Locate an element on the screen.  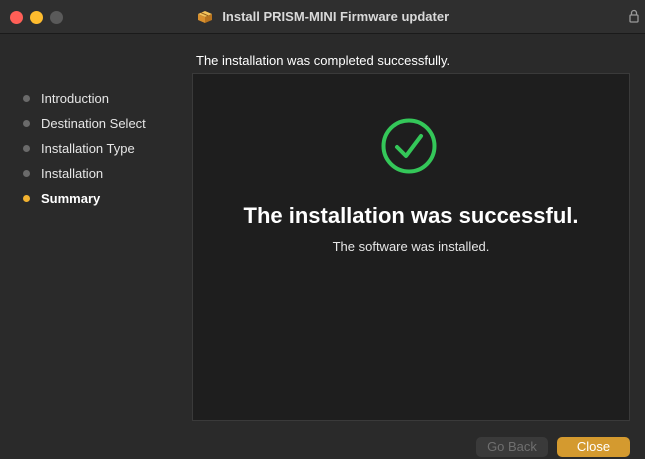
sidebar-step-installation-type: Installation Type is located at coordinates (92, 152).